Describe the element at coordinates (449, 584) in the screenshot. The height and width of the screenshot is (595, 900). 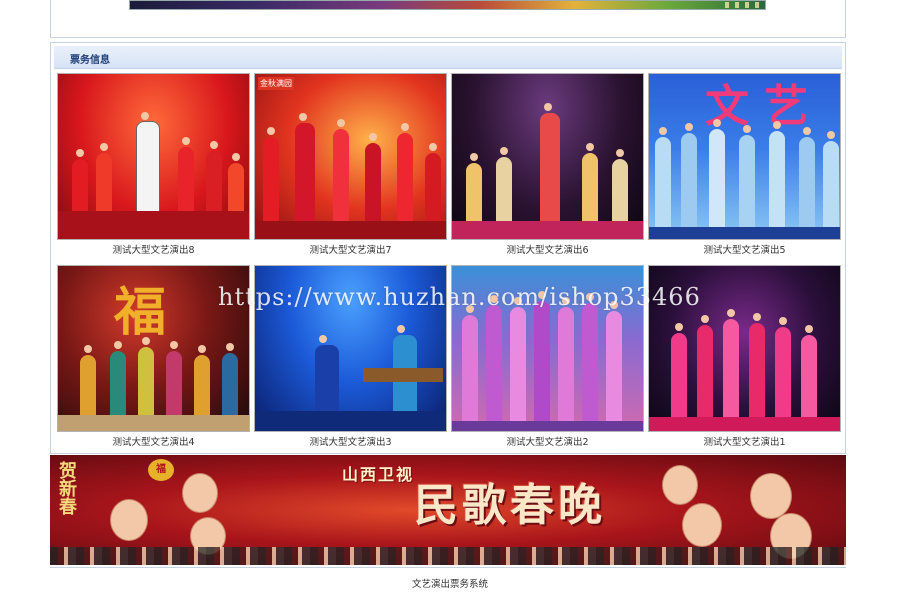
I see `footer-text: 文艺演出票务系统` at that location.